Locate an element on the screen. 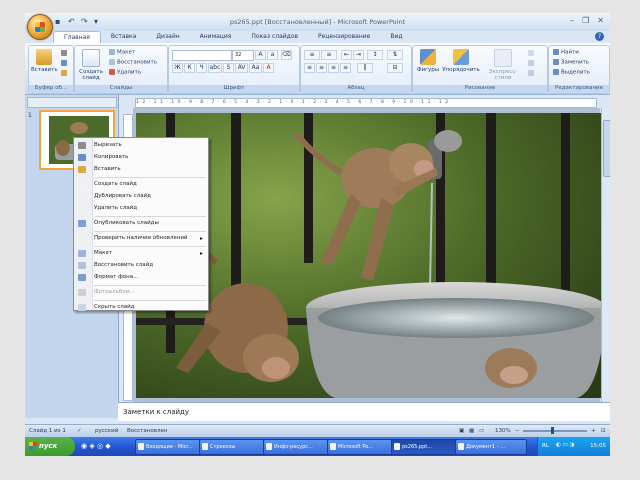  menu-item: Вставить is located at coordinates (141, 169).